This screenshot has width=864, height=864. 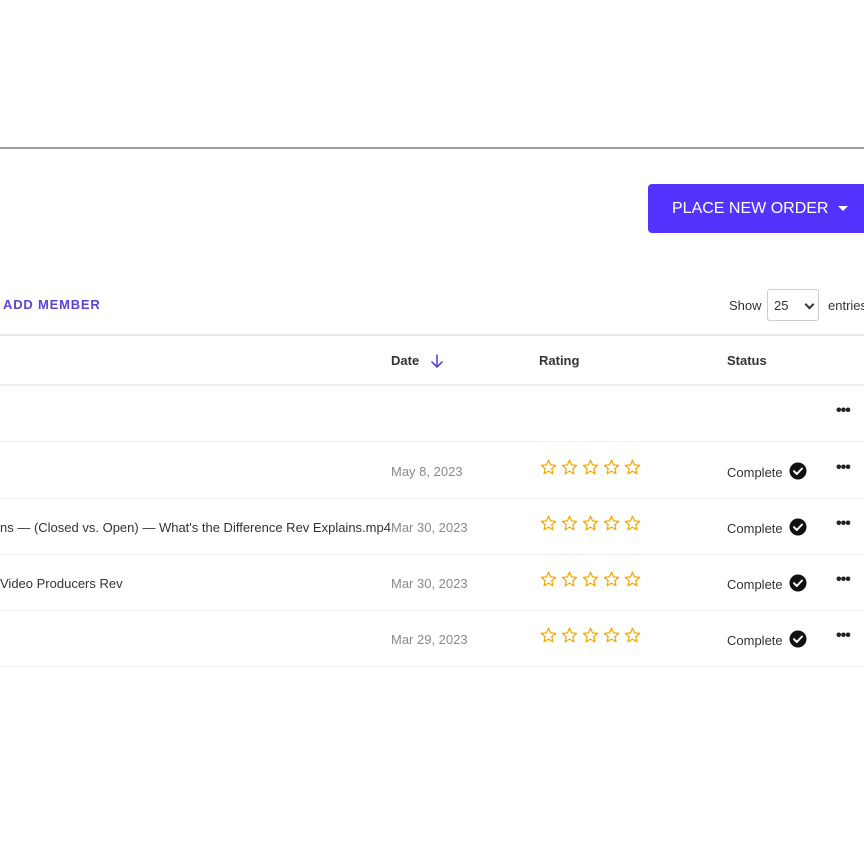 I want to click on place-new-order-button: PLACE NEW ORDER, so click(x=756, y=208).